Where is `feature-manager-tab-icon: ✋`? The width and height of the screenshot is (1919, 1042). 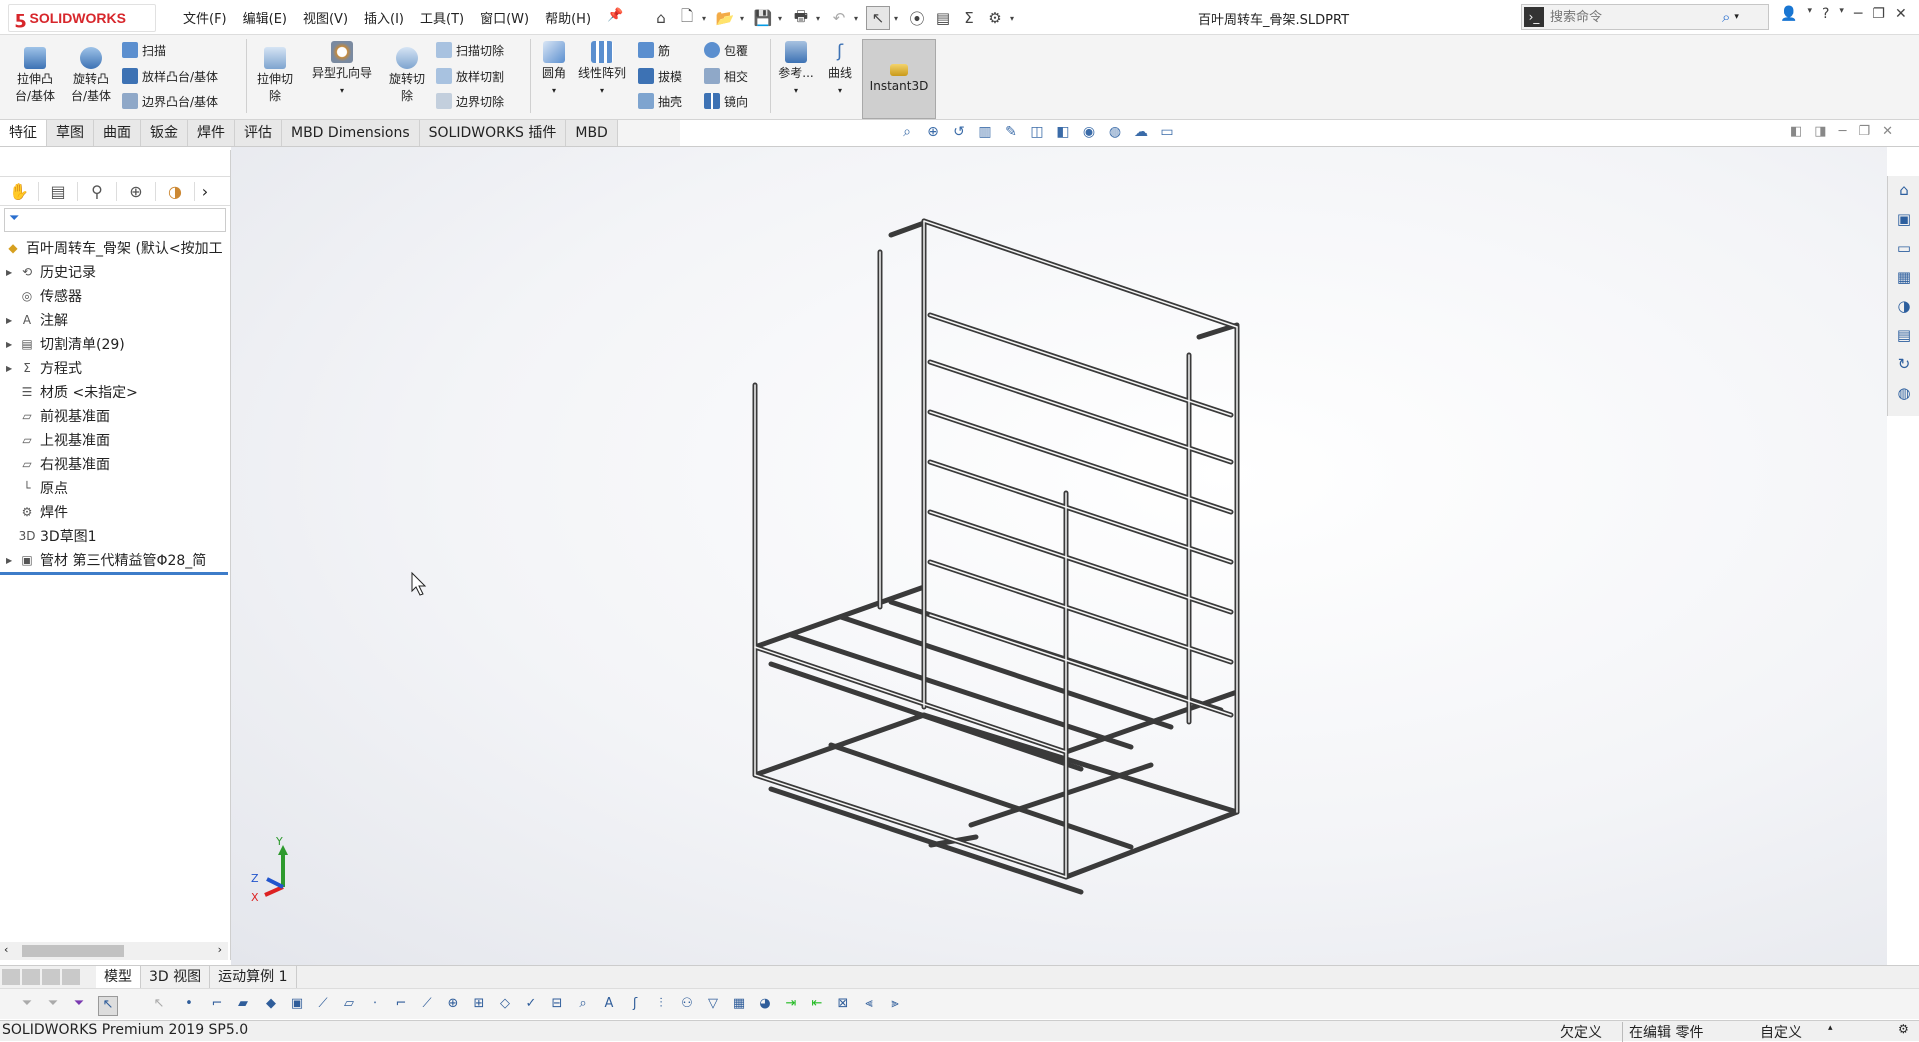
feature-manager-tab-icon: ✋ is located at coordinates (19, 191).